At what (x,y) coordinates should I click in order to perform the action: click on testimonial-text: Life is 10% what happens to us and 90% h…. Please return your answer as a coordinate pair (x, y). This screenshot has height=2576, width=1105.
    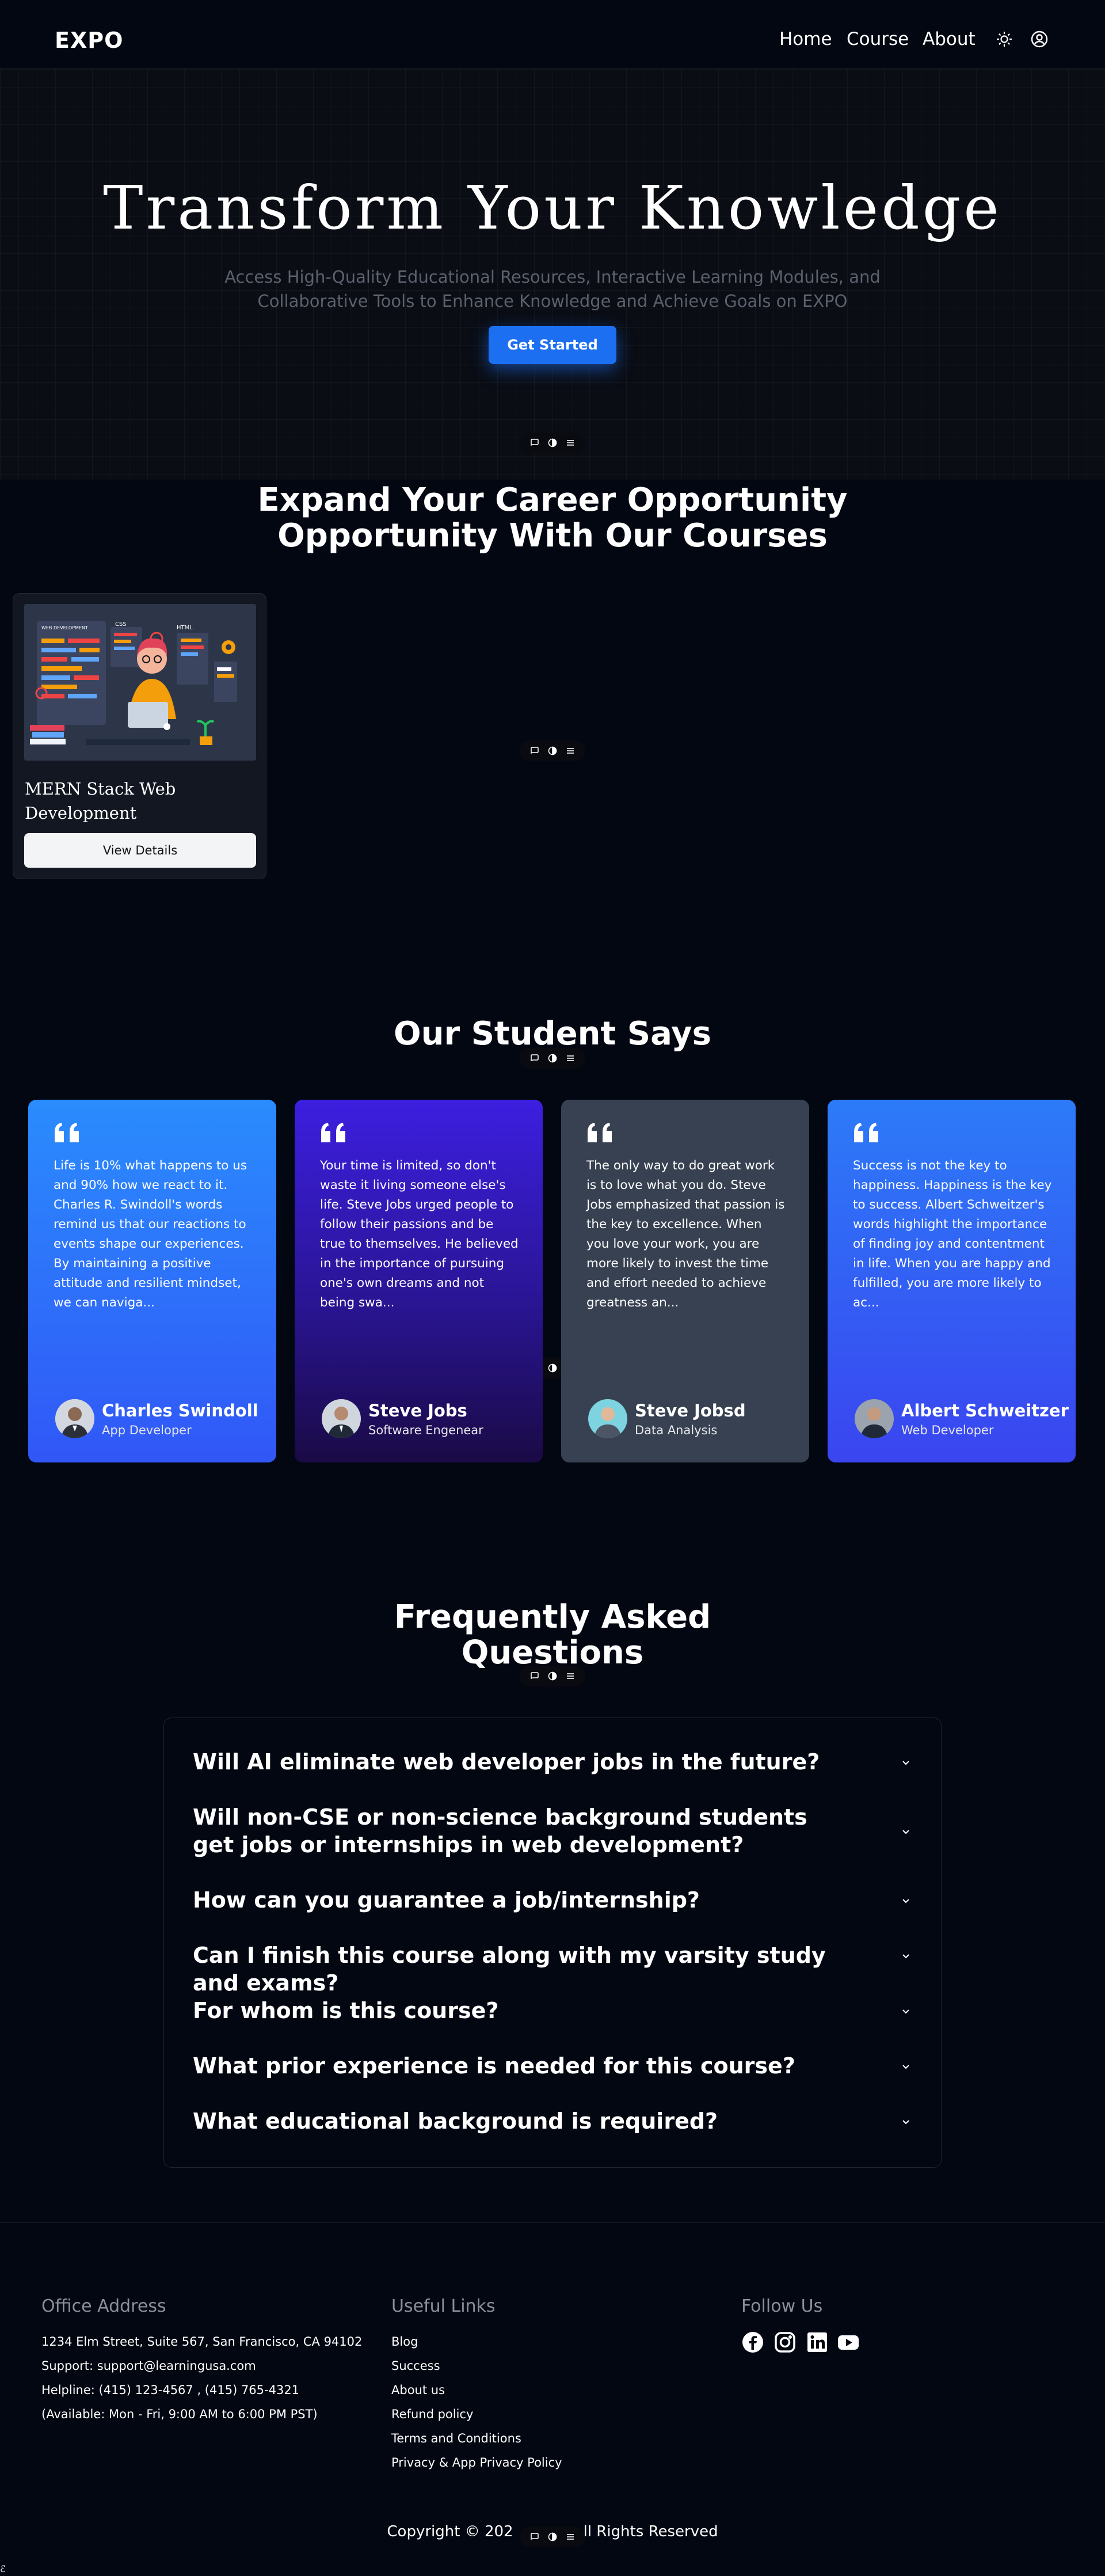
    Looking at the image, I should click on (150, 1234).